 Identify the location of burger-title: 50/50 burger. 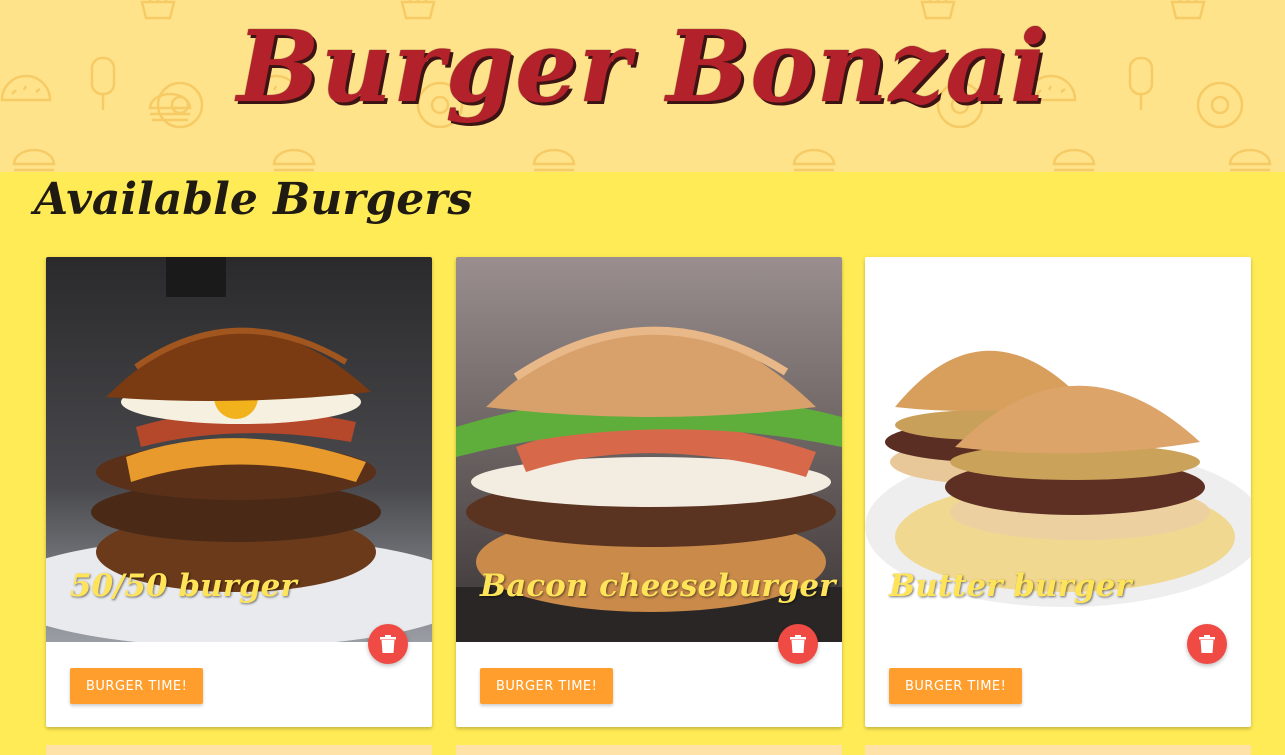
(183, 586).